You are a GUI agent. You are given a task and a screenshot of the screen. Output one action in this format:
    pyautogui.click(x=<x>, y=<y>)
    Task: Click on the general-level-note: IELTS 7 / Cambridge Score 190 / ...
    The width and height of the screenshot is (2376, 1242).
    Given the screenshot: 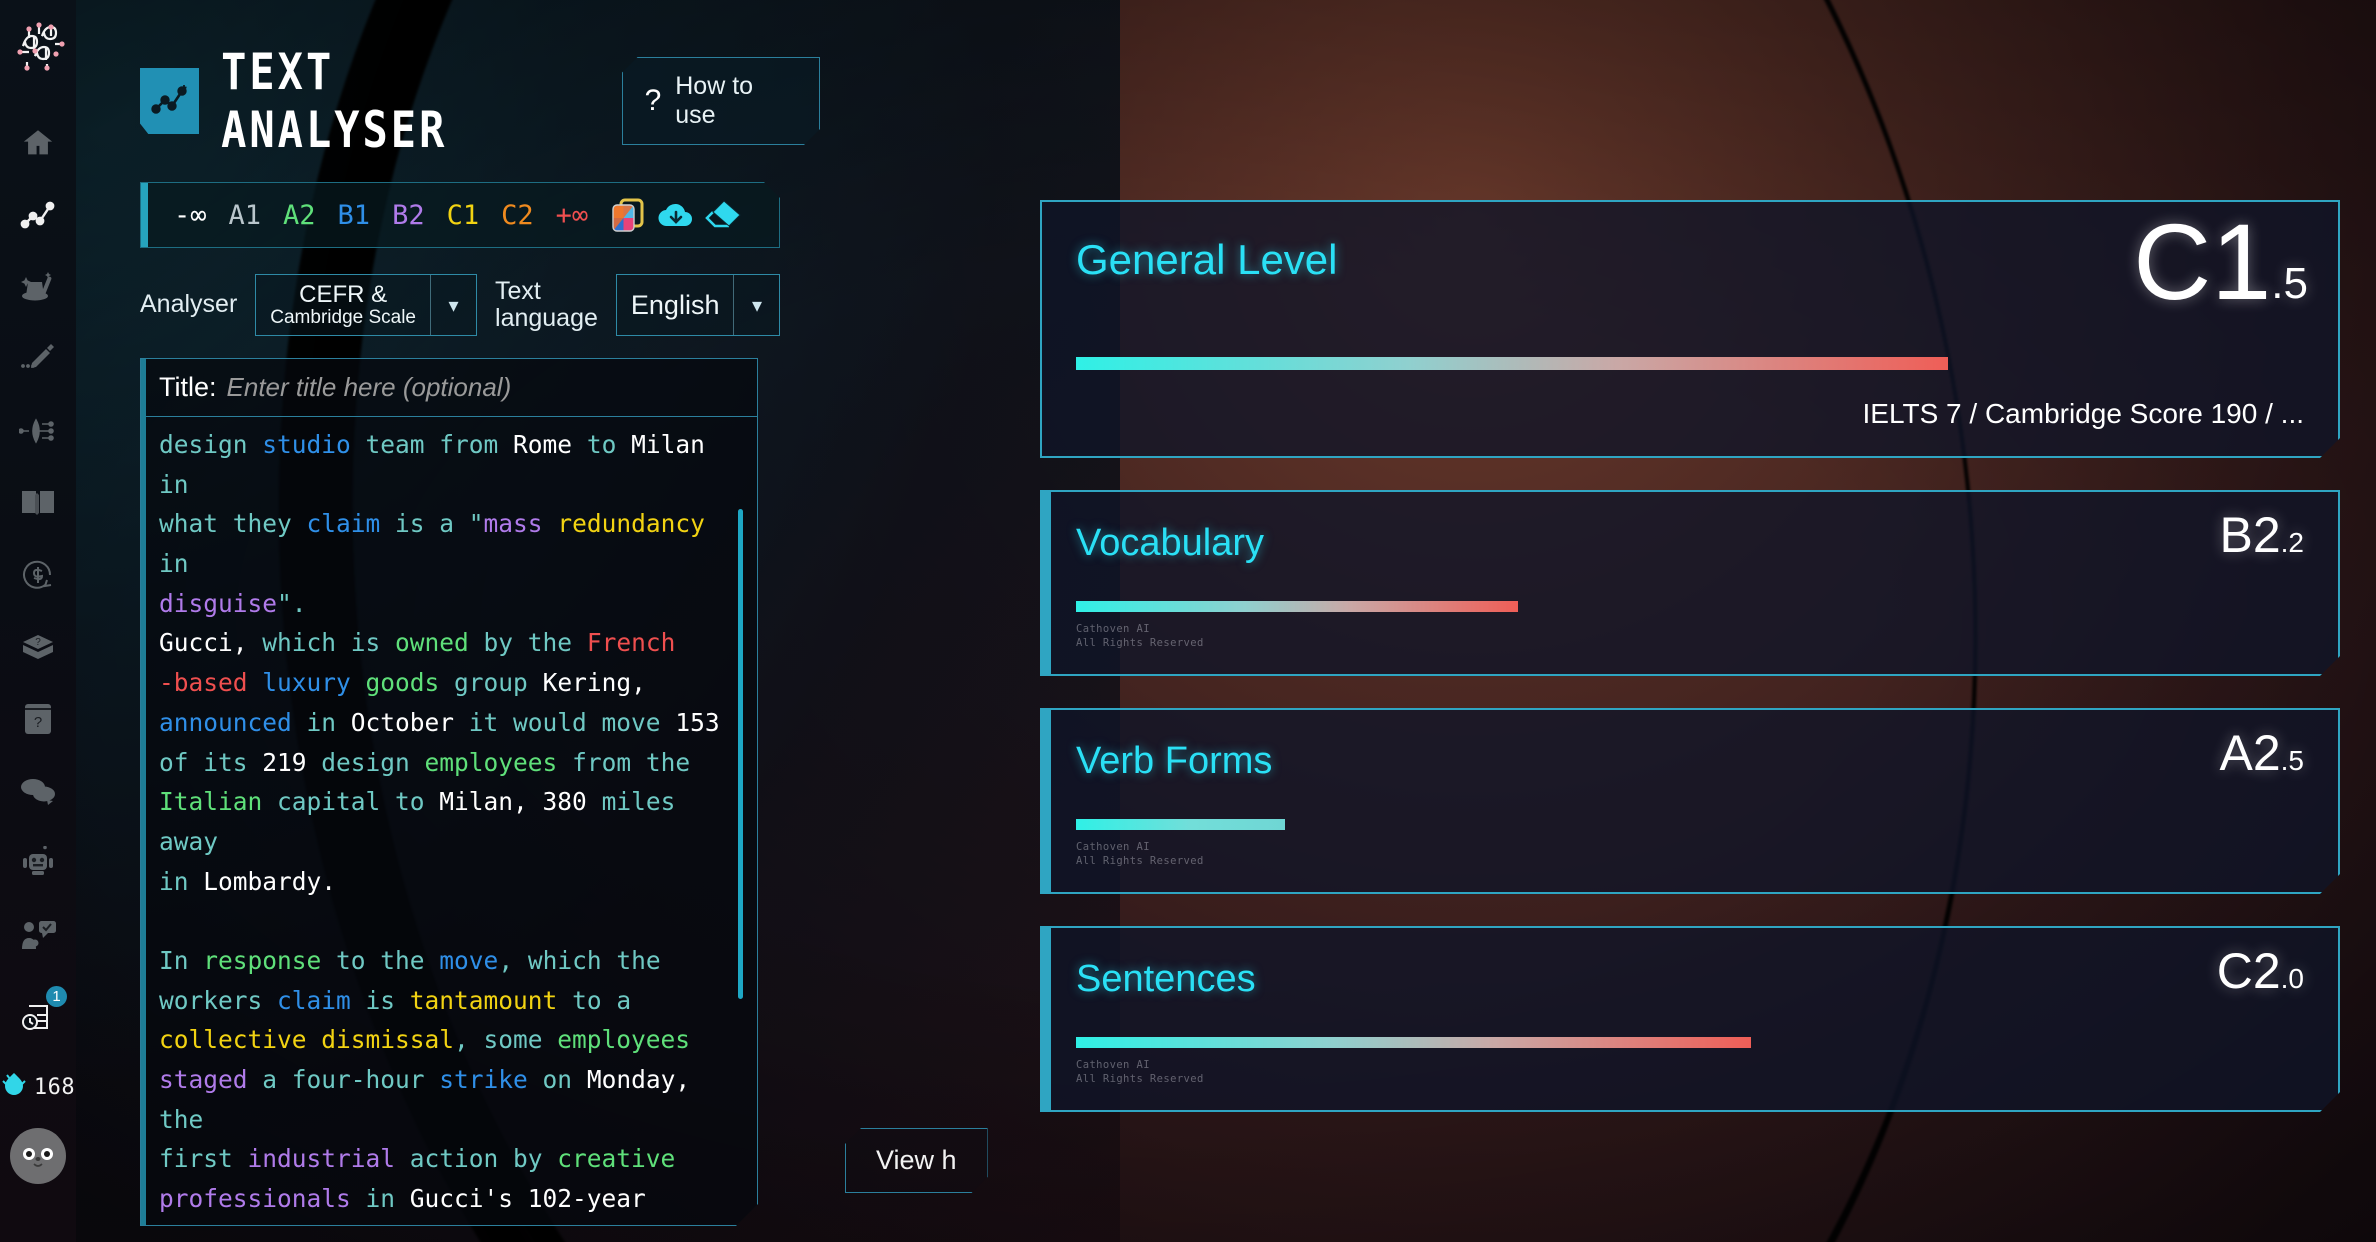 What is the action you would take?
    pyautogui.click(x=2083, y=413)
    